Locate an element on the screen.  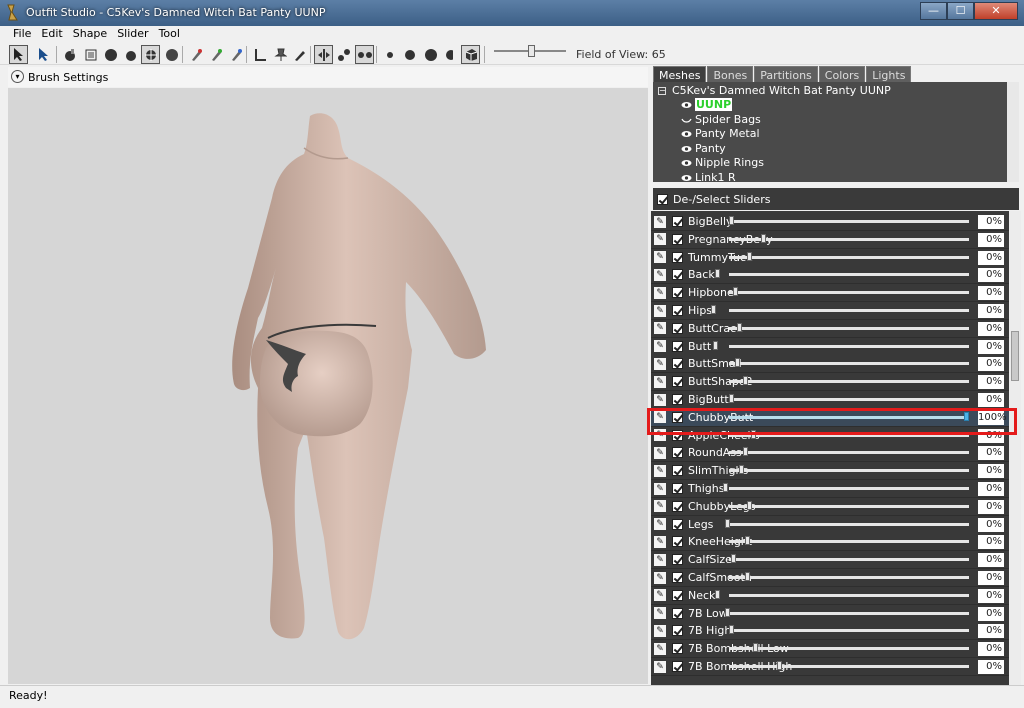
scrollbar-thumb is located at coordinates (1015, 356).